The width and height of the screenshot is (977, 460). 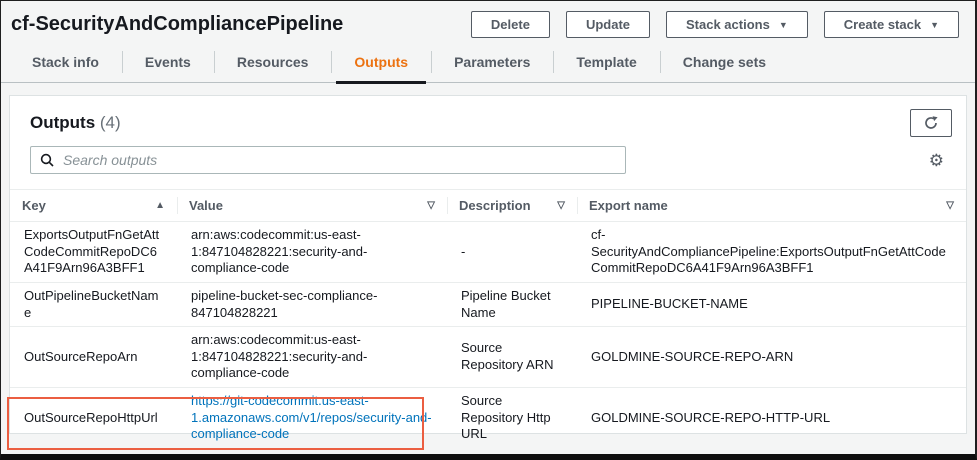 I want to click on refresh-button, so click(x=931, y=123).